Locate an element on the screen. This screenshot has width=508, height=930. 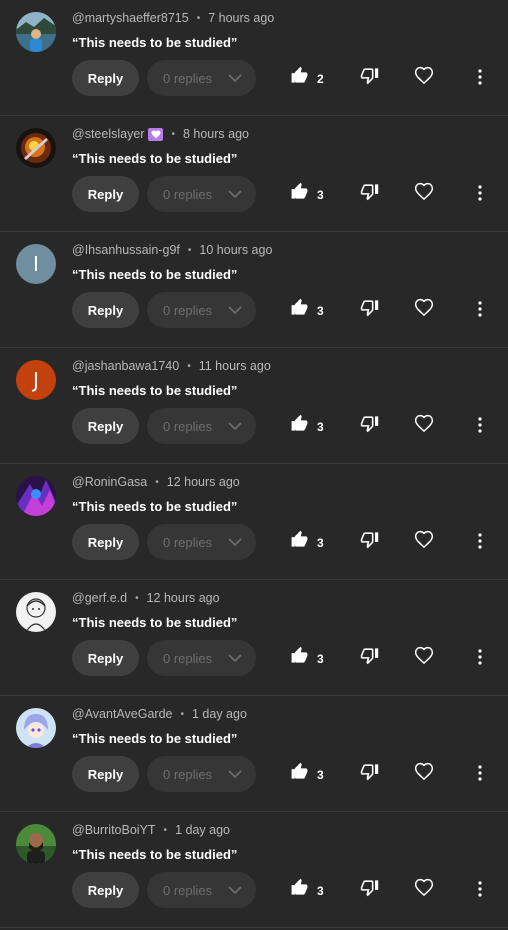
author-handle: @AvantAveGarde is located at coordinates (122, 714).